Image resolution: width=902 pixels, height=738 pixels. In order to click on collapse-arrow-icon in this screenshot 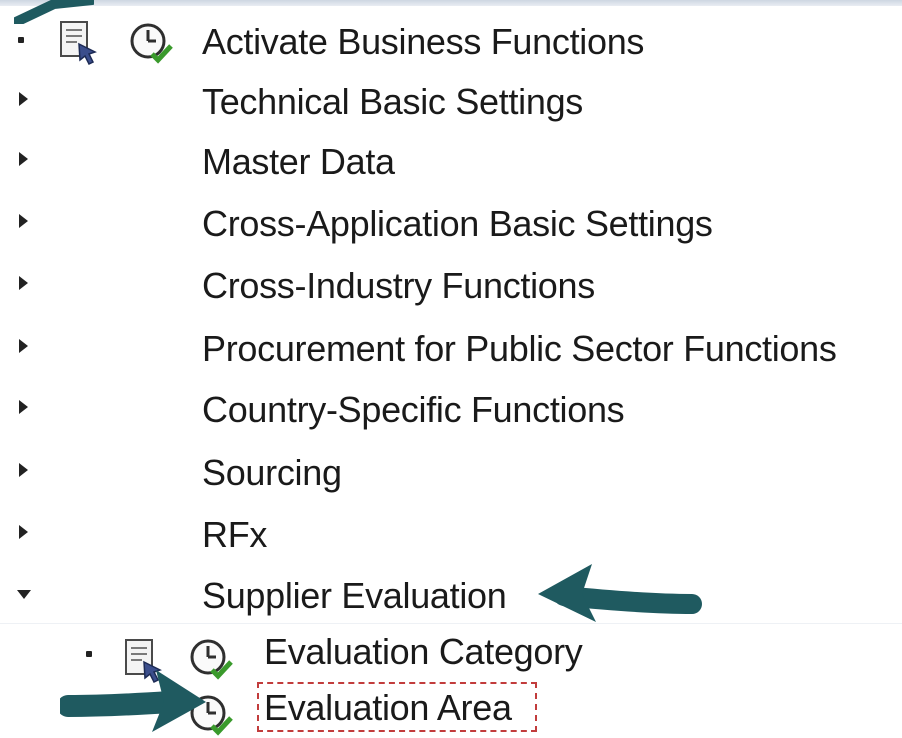, I will do `click(24, 594)`.